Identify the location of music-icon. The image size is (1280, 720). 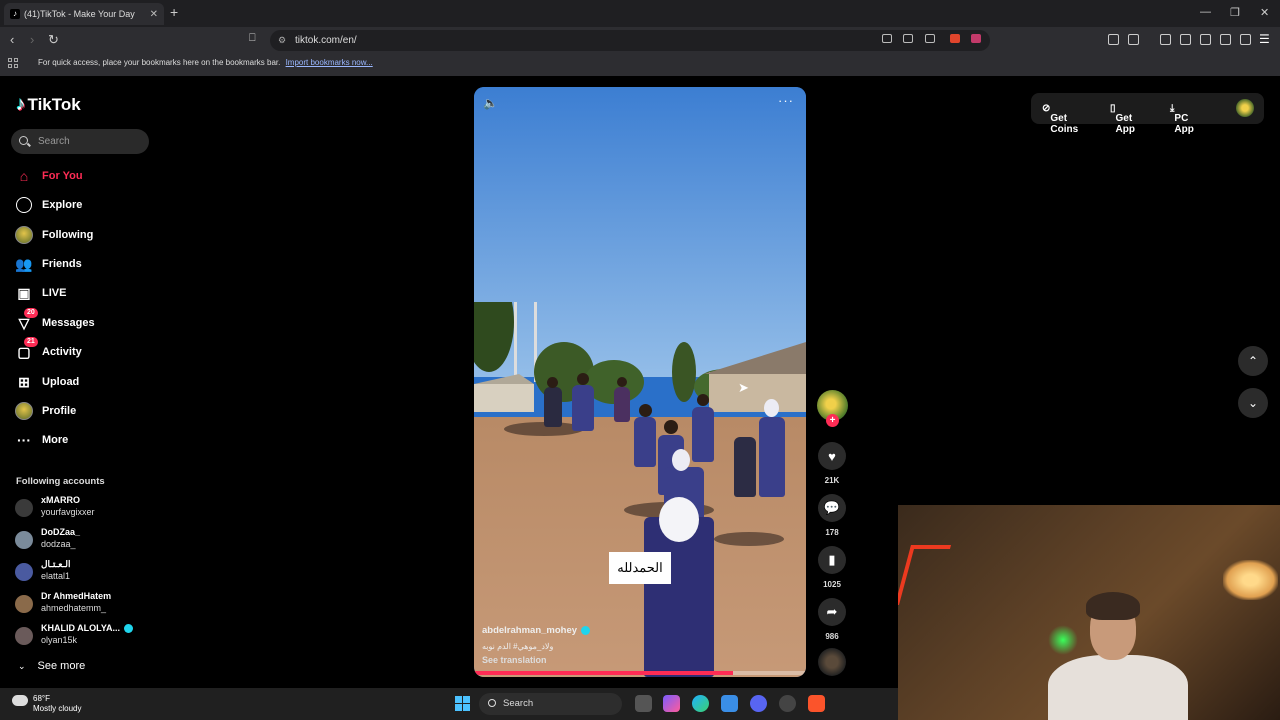
(1165, 39).